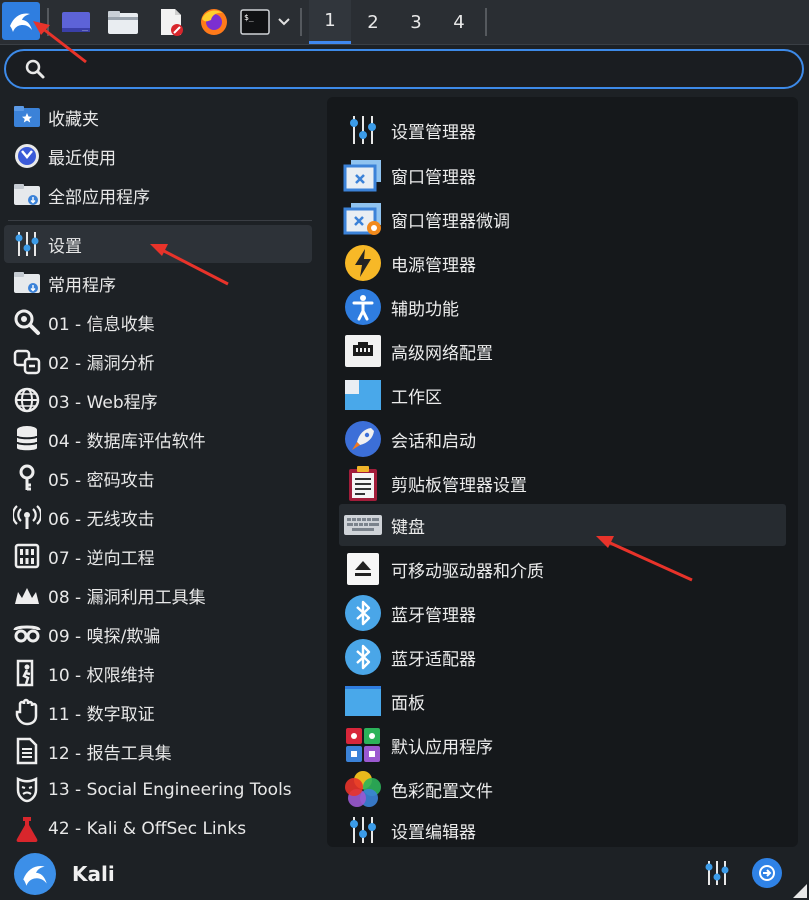 The image size is (809, 900). Describe the element at coordinates (408, 527) in the screenshot. I see `app-label: 键盘` at that location.